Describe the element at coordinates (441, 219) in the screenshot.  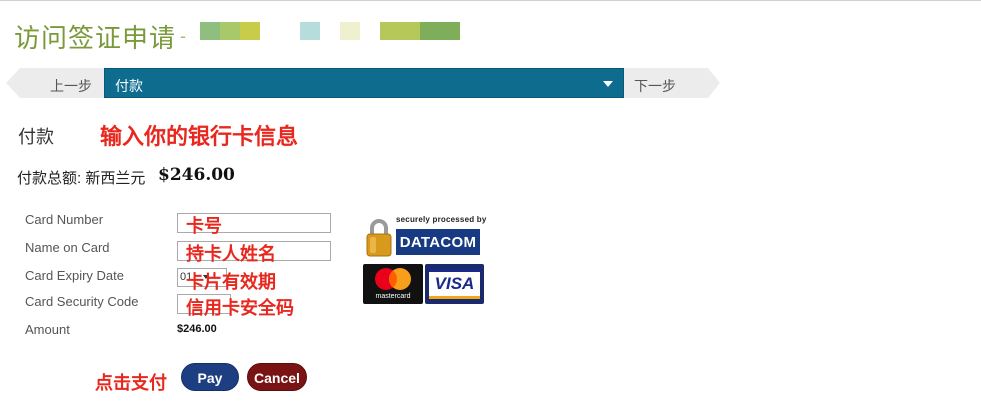
I see `datacom-caption: securely processed by` at that location.